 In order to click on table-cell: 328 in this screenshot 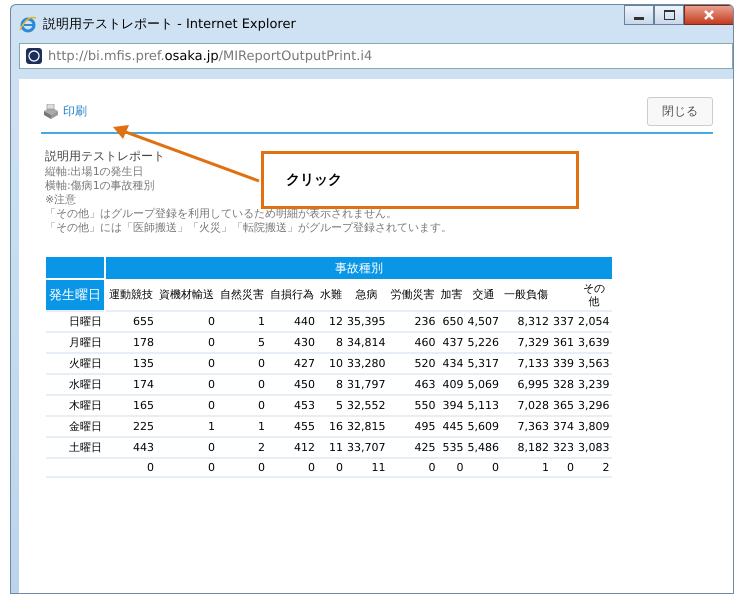, I will do `click(563, 384)`.